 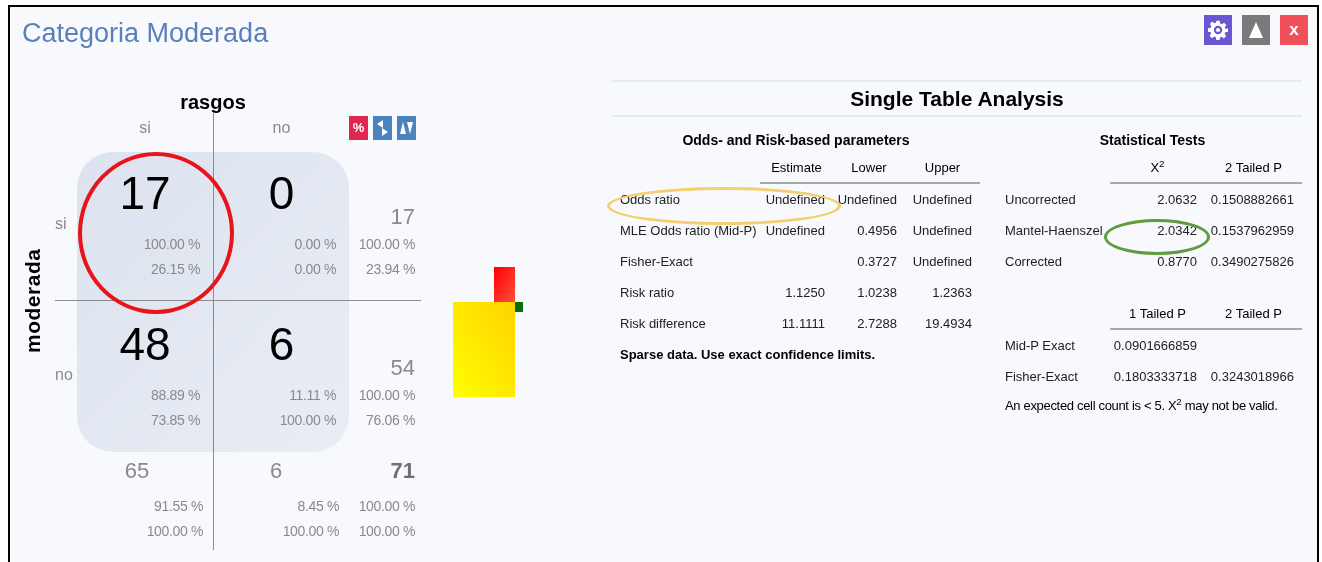 I want to click on row-label: si, so click(x=61, y=224).